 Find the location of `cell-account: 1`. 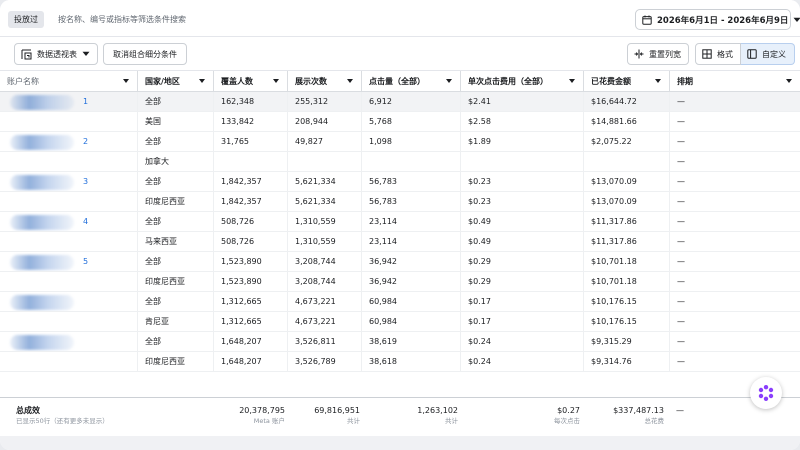

cell-account: 1 is located at coordinates (68, 101).